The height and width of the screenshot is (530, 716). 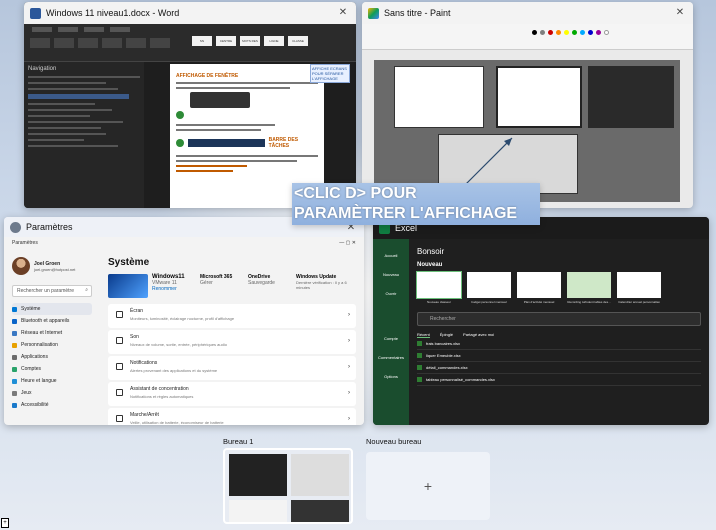 What do you see at coordinates (238, 441) in the screenshot?
I see `desktop-1-label: Bureau 1` at bounding box center [238, 441].